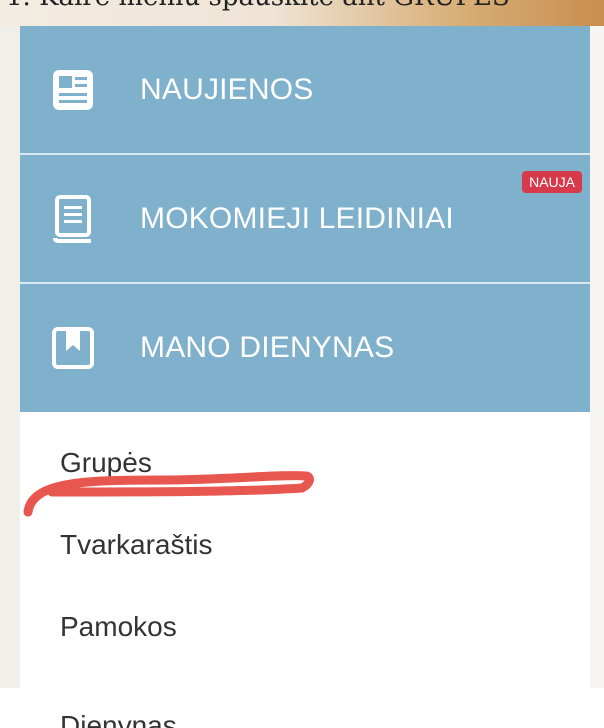 Image resolution: width=604 pixels, height=728 pixels. I want to click on instruction-caption: 1. Kairė meniu spauskite ant GRUPĖS, so click(258, 6).